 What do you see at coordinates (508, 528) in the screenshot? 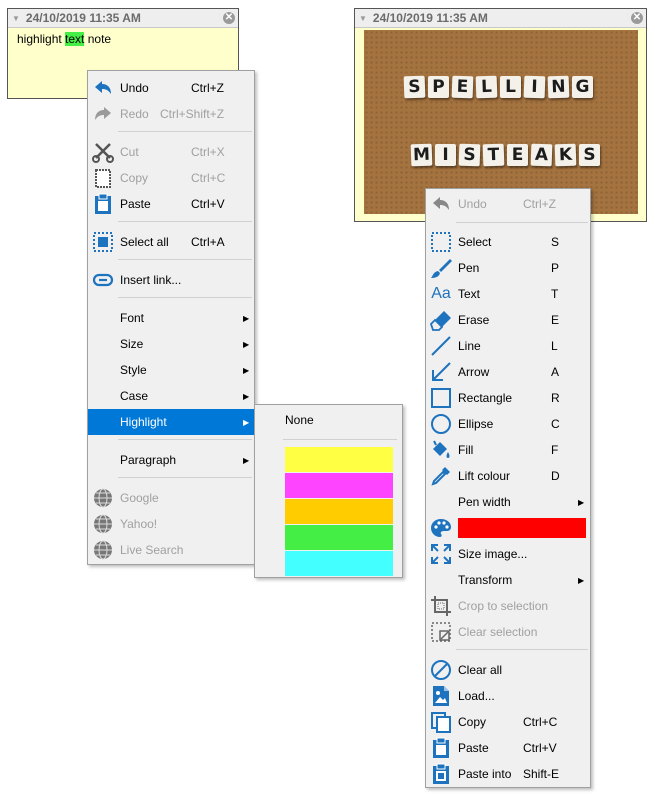
I see `menu-item-pen-colour` at bounding box center [508, 528].